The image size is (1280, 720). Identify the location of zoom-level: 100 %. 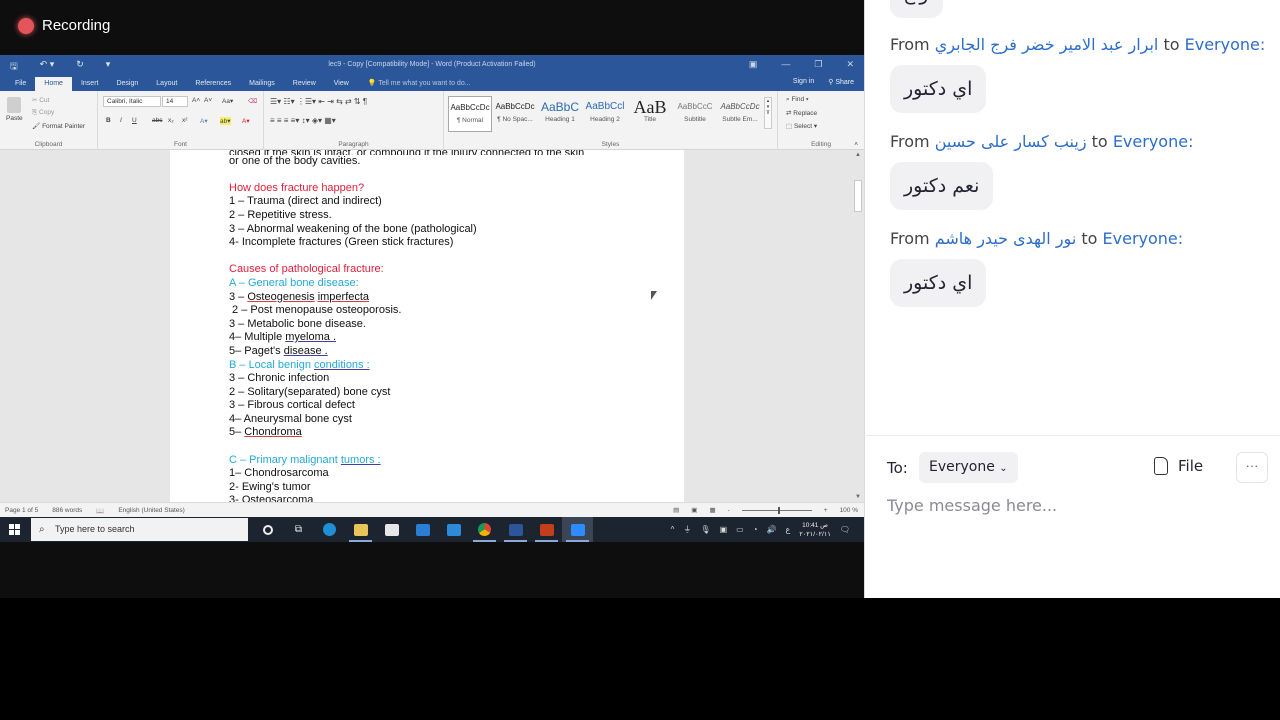
(849, 510).